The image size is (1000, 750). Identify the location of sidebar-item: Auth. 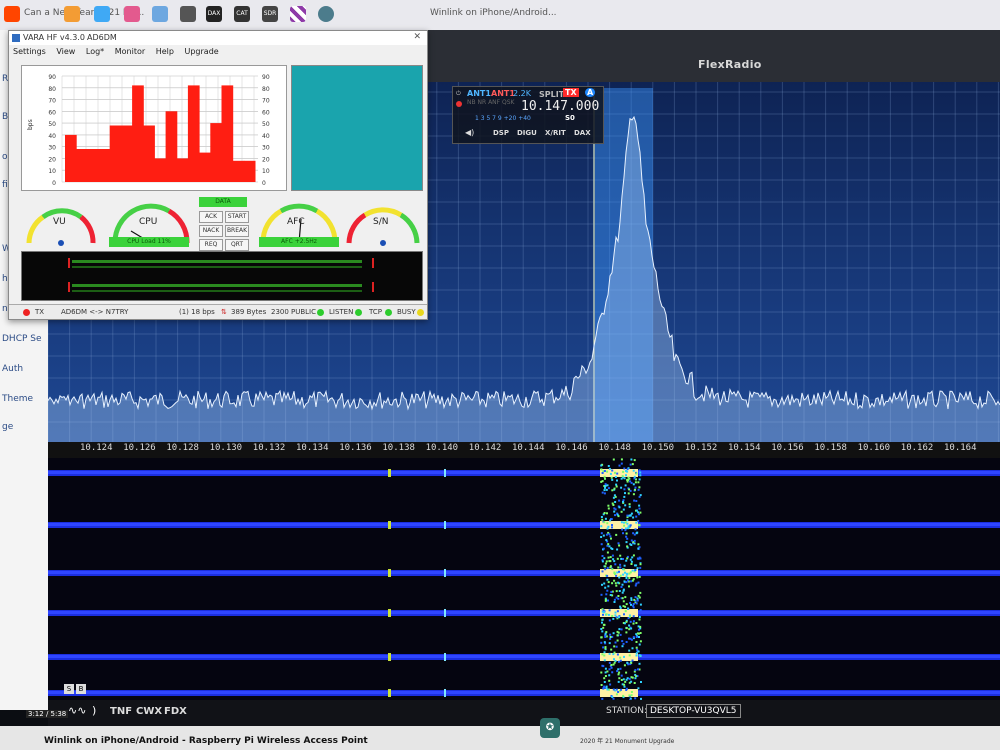
(12, 369).